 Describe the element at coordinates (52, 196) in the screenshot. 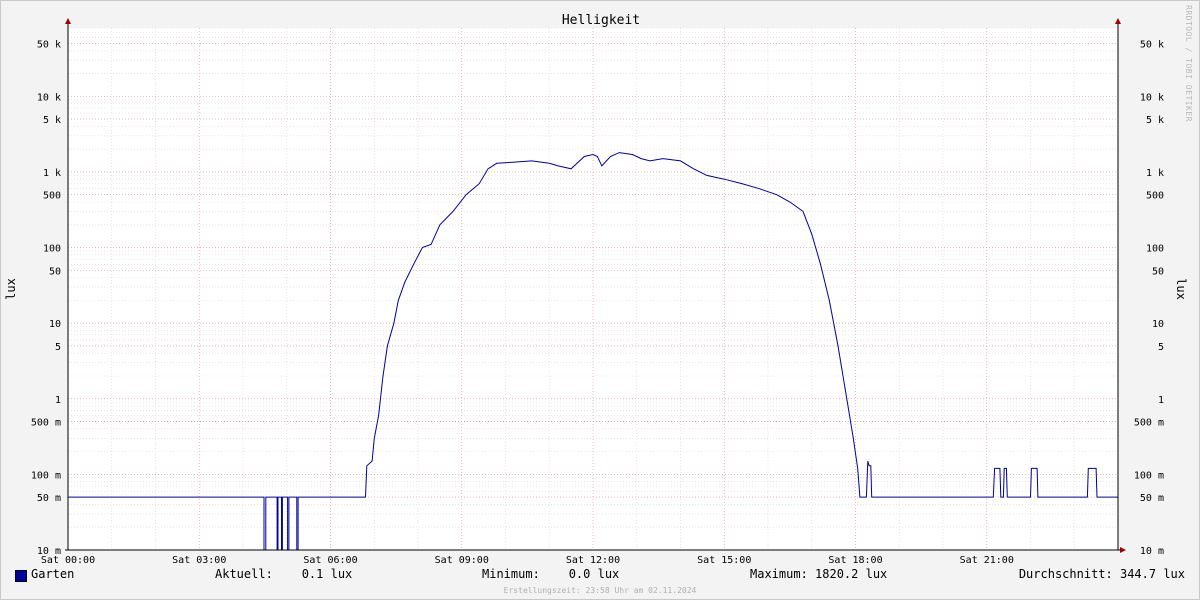

I see `y-tick-label-left: 500` at that location.